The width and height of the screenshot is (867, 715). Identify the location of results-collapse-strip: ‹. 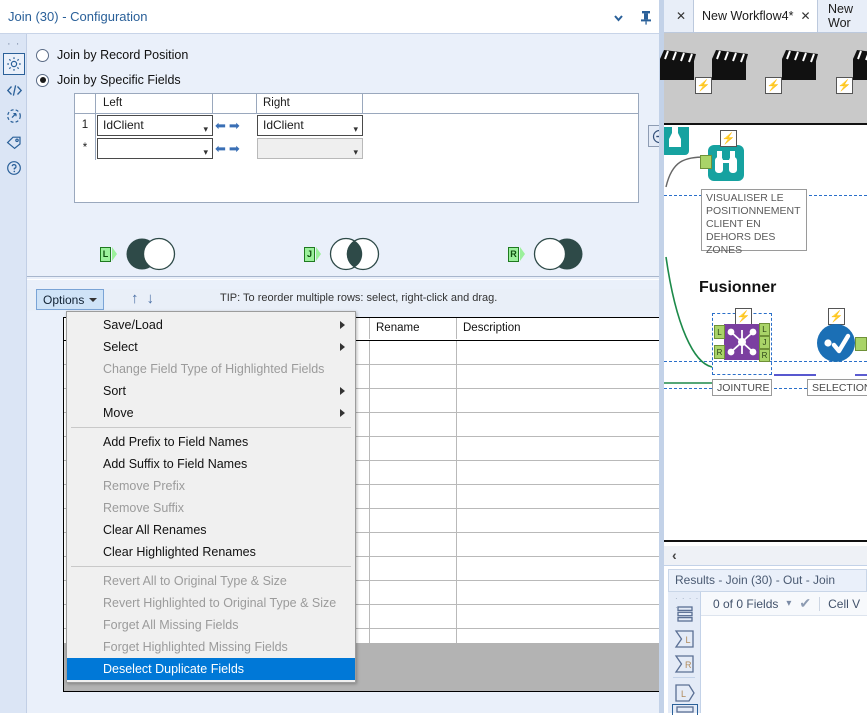
(765, 556).